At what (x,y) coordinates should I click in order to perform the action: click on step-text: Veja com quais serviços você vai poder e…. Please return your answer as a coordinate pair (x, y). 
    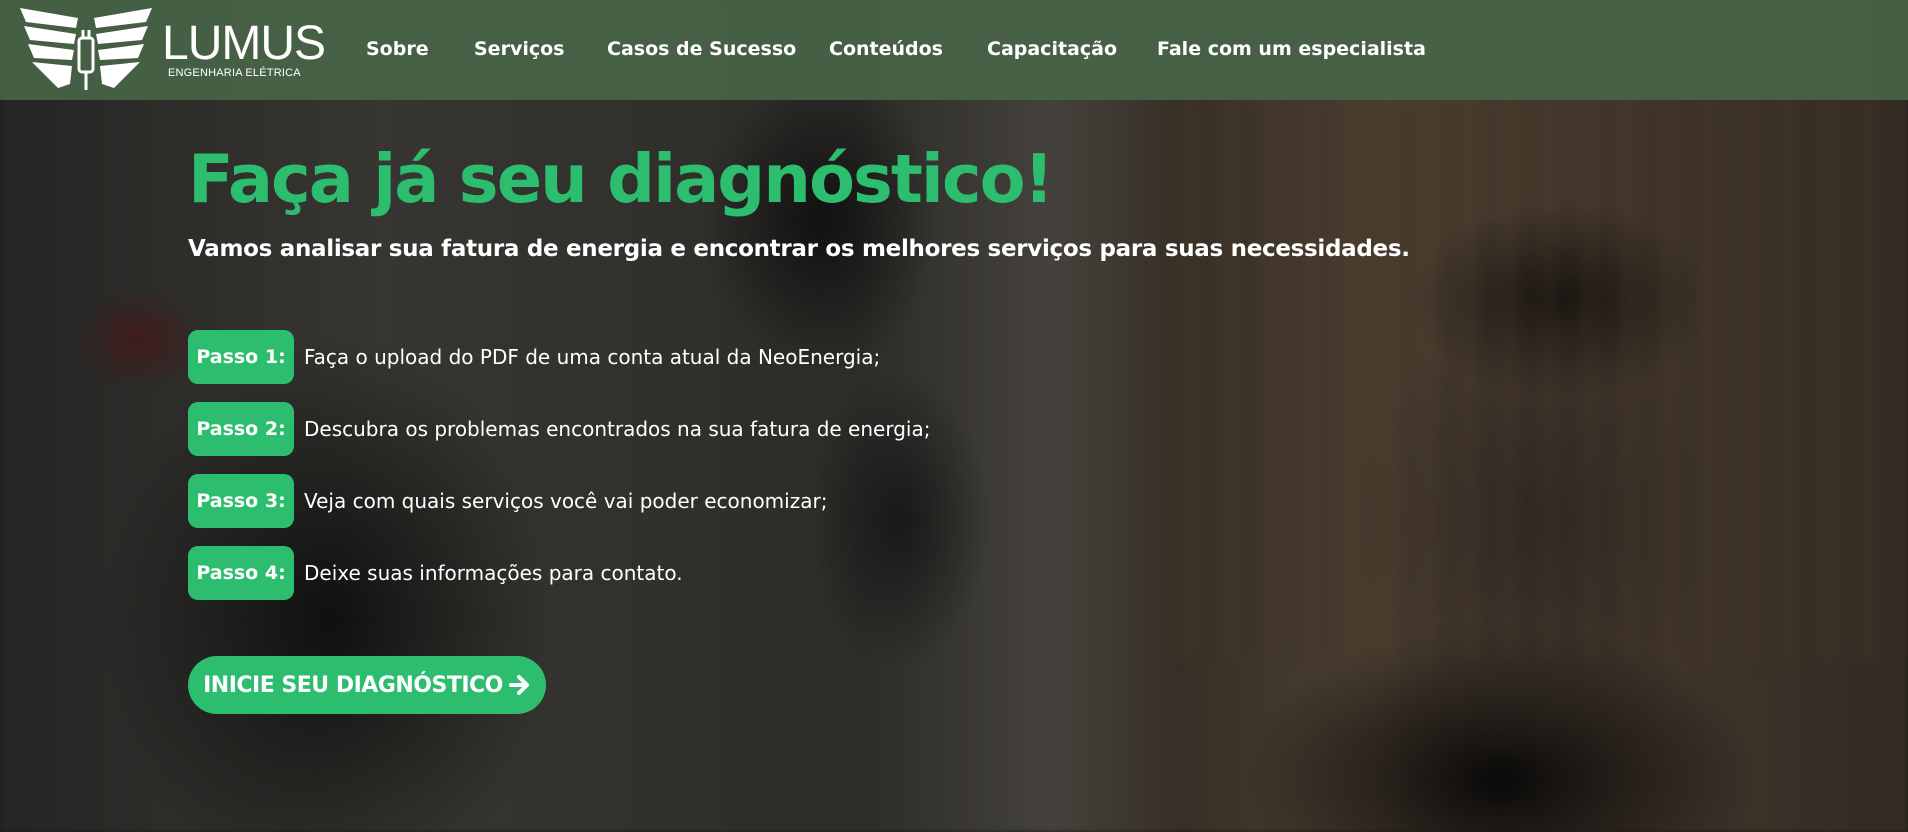
    Looking at the image, I should click on (566, 501).